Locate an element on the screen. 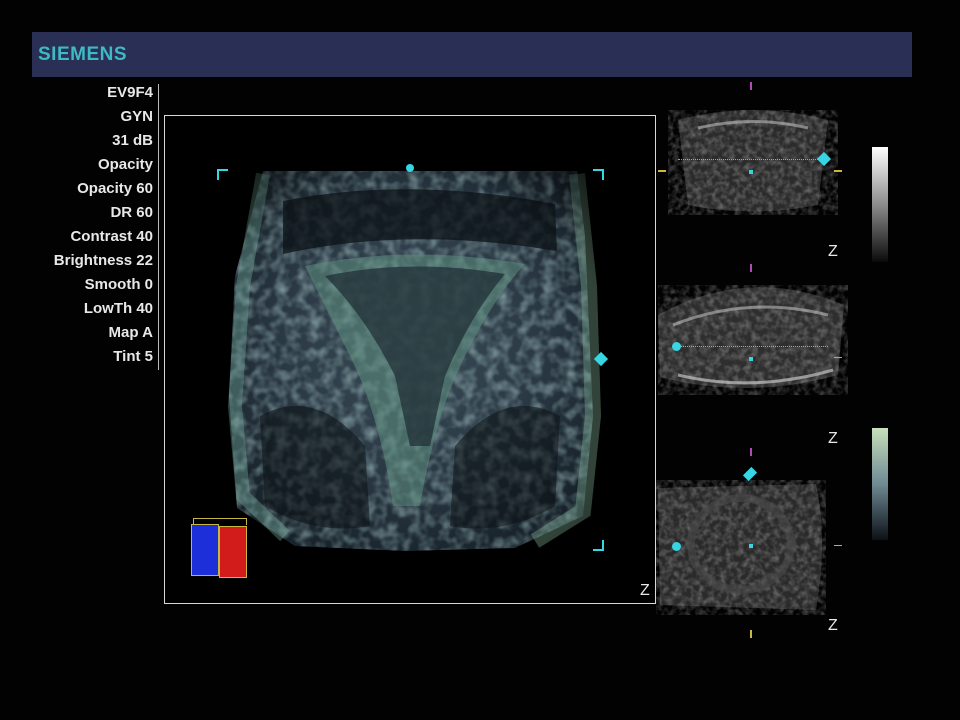 The width and height of the screenshot is (960, 720). plane-b-view is located at coordinates (753, 340).